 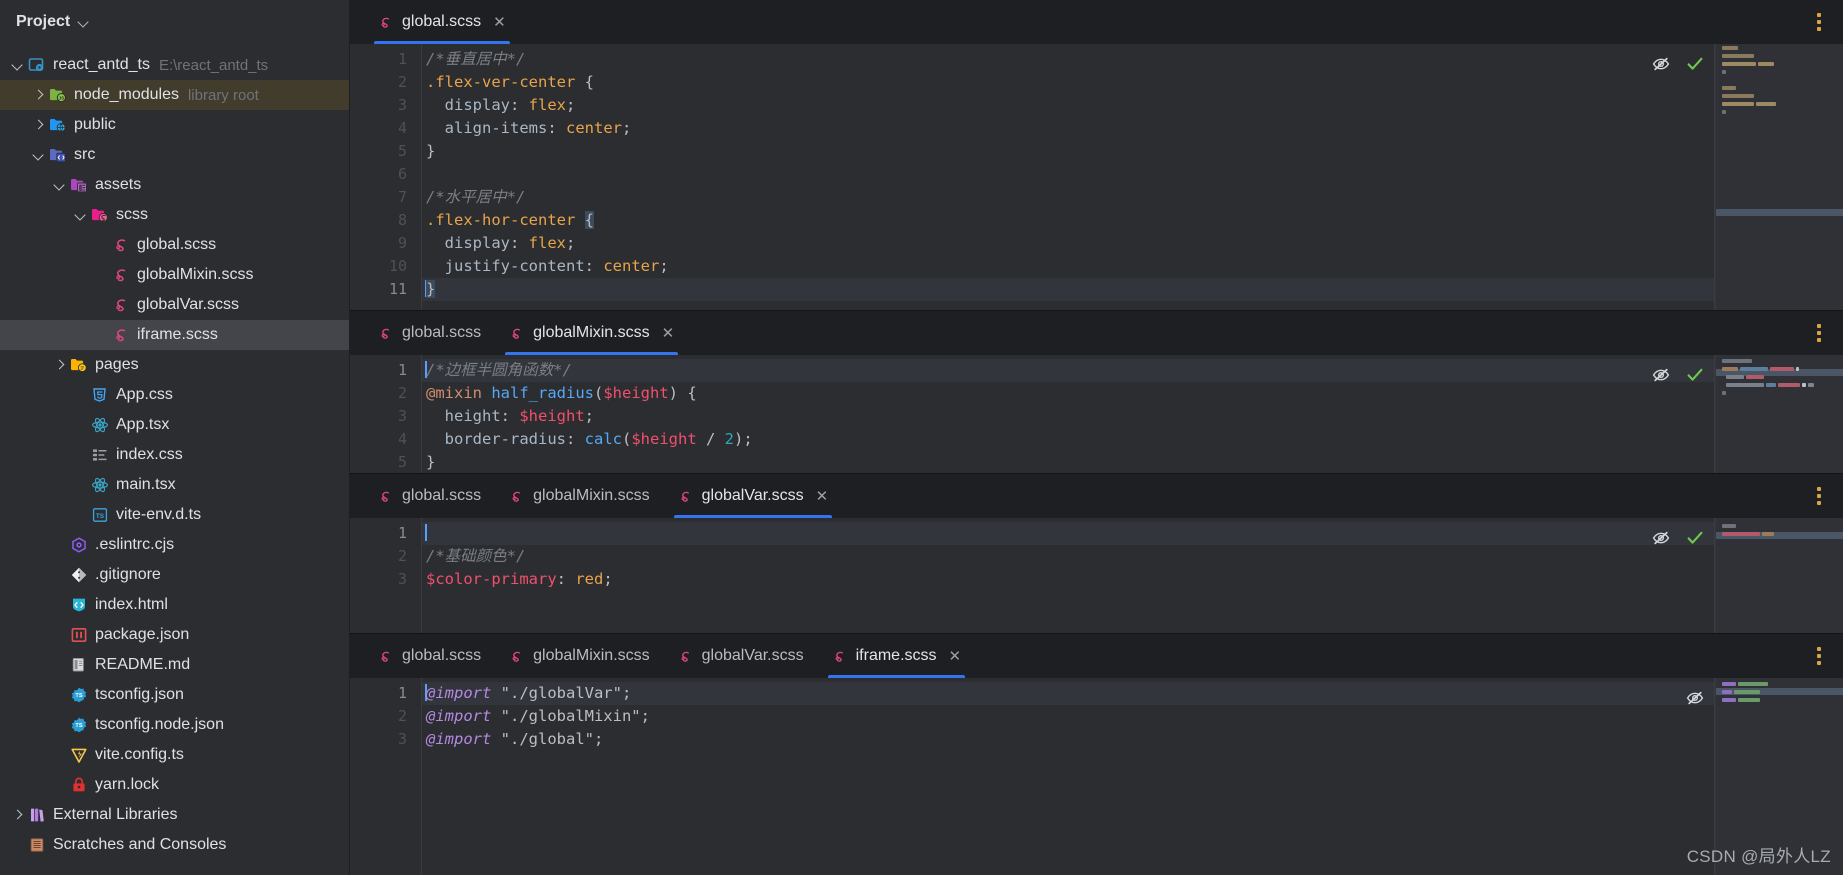 I want to click on code-editor-viewport: 1 2 3 /*基础颜色*/ $color-primary: red;, so click(x=1096, y=575).